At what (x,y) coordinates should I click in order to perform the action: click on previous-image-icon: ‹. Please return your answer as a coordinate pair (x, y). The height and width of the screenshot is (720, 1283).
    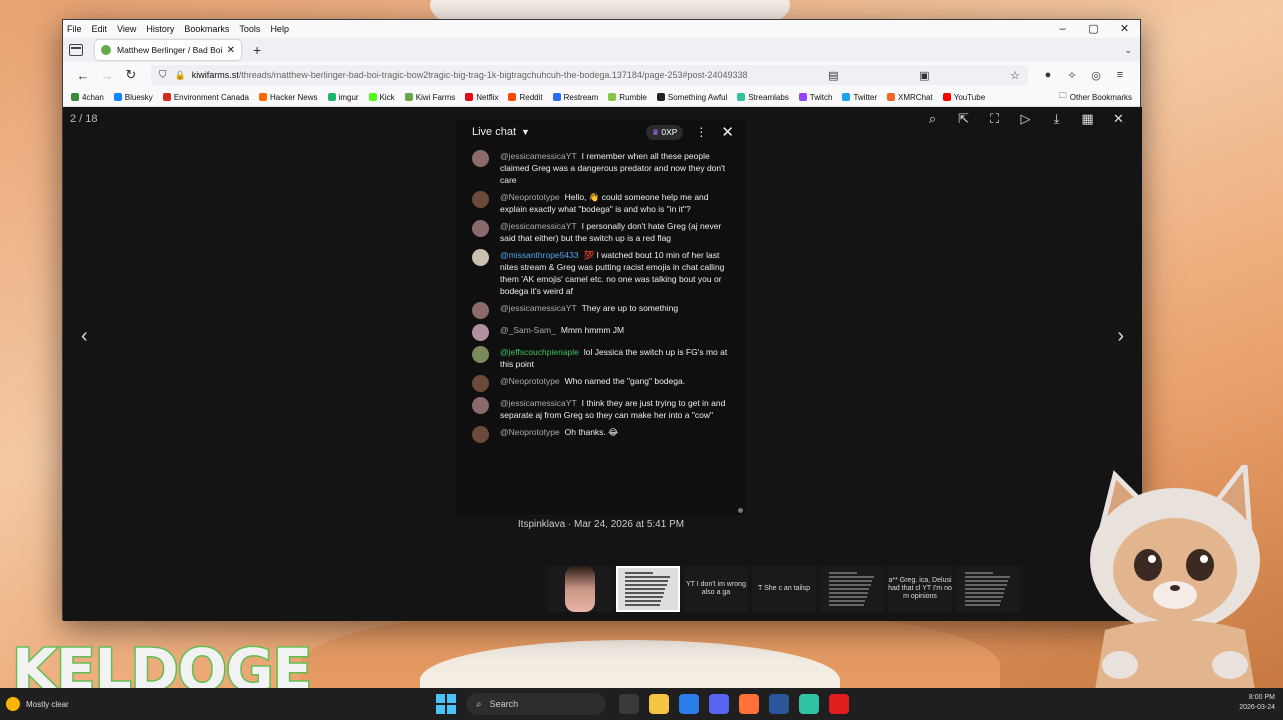
    Looking at the image, I should click on (84, 336).